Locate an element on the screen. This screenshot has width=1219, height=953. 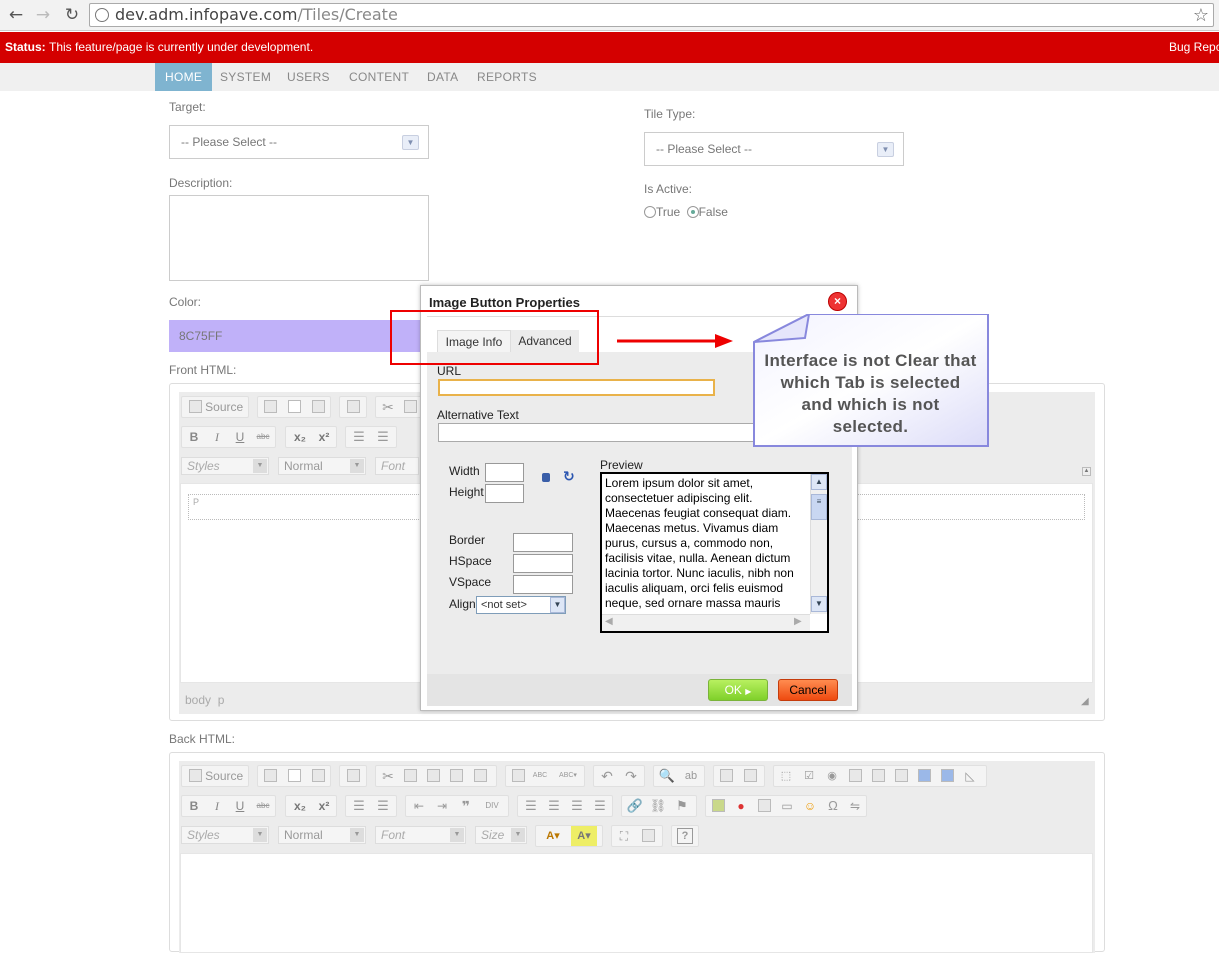
address-bar: dev.adm.infopave.com/Tiles/Create ☆ is located at coordinates (651, 15).